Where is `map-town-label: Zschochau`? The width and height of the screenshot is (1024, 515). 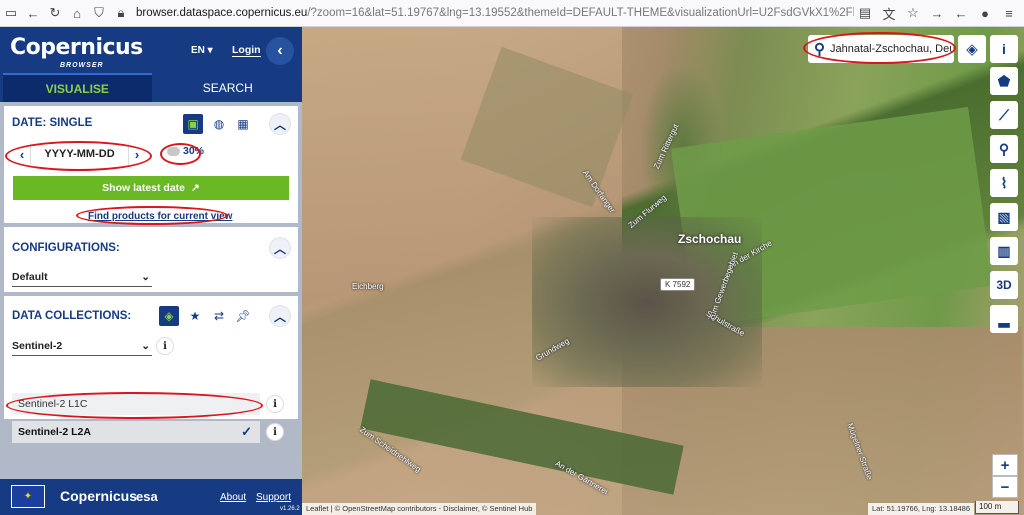 map-town-label: Zschochau is located at coordinates (710, 239).